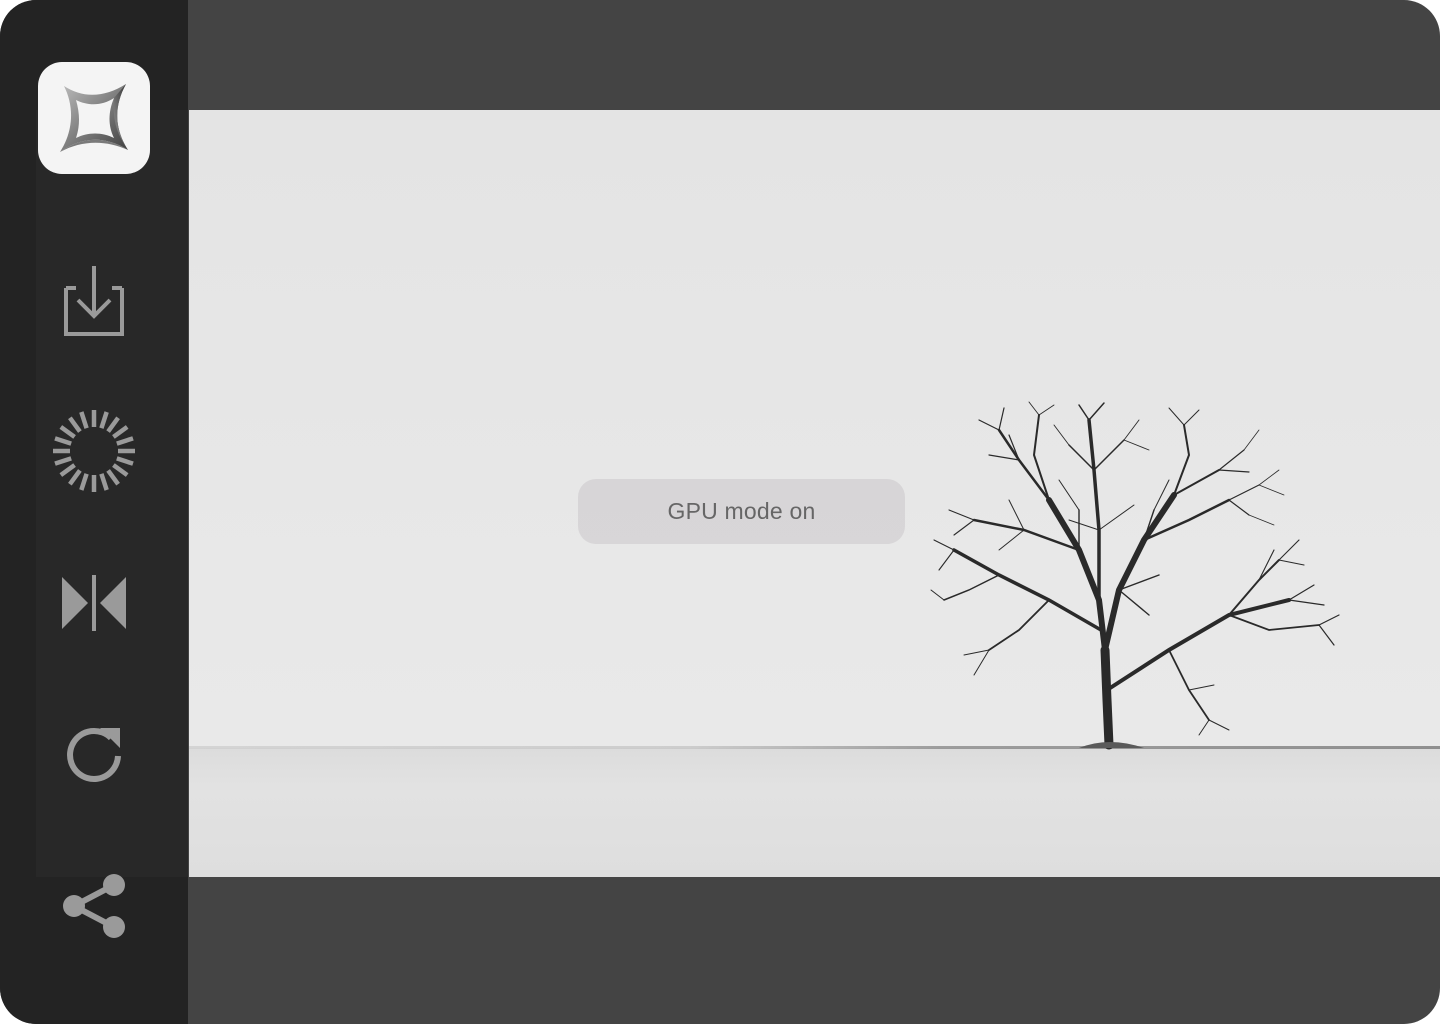  Describe the element at coordinates (94, 512) in the screenshot. I see `sidebar` at that location.